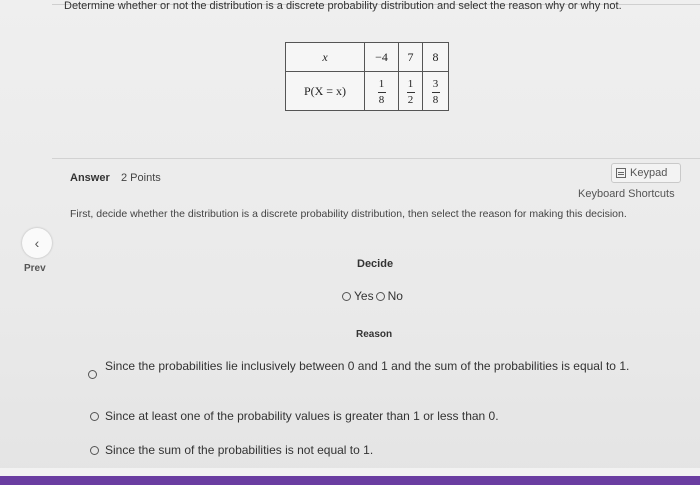  What do you see at coordinates (325, 57) in the screenshot?
I see `x-header: x` at bounding box center [325, 57].